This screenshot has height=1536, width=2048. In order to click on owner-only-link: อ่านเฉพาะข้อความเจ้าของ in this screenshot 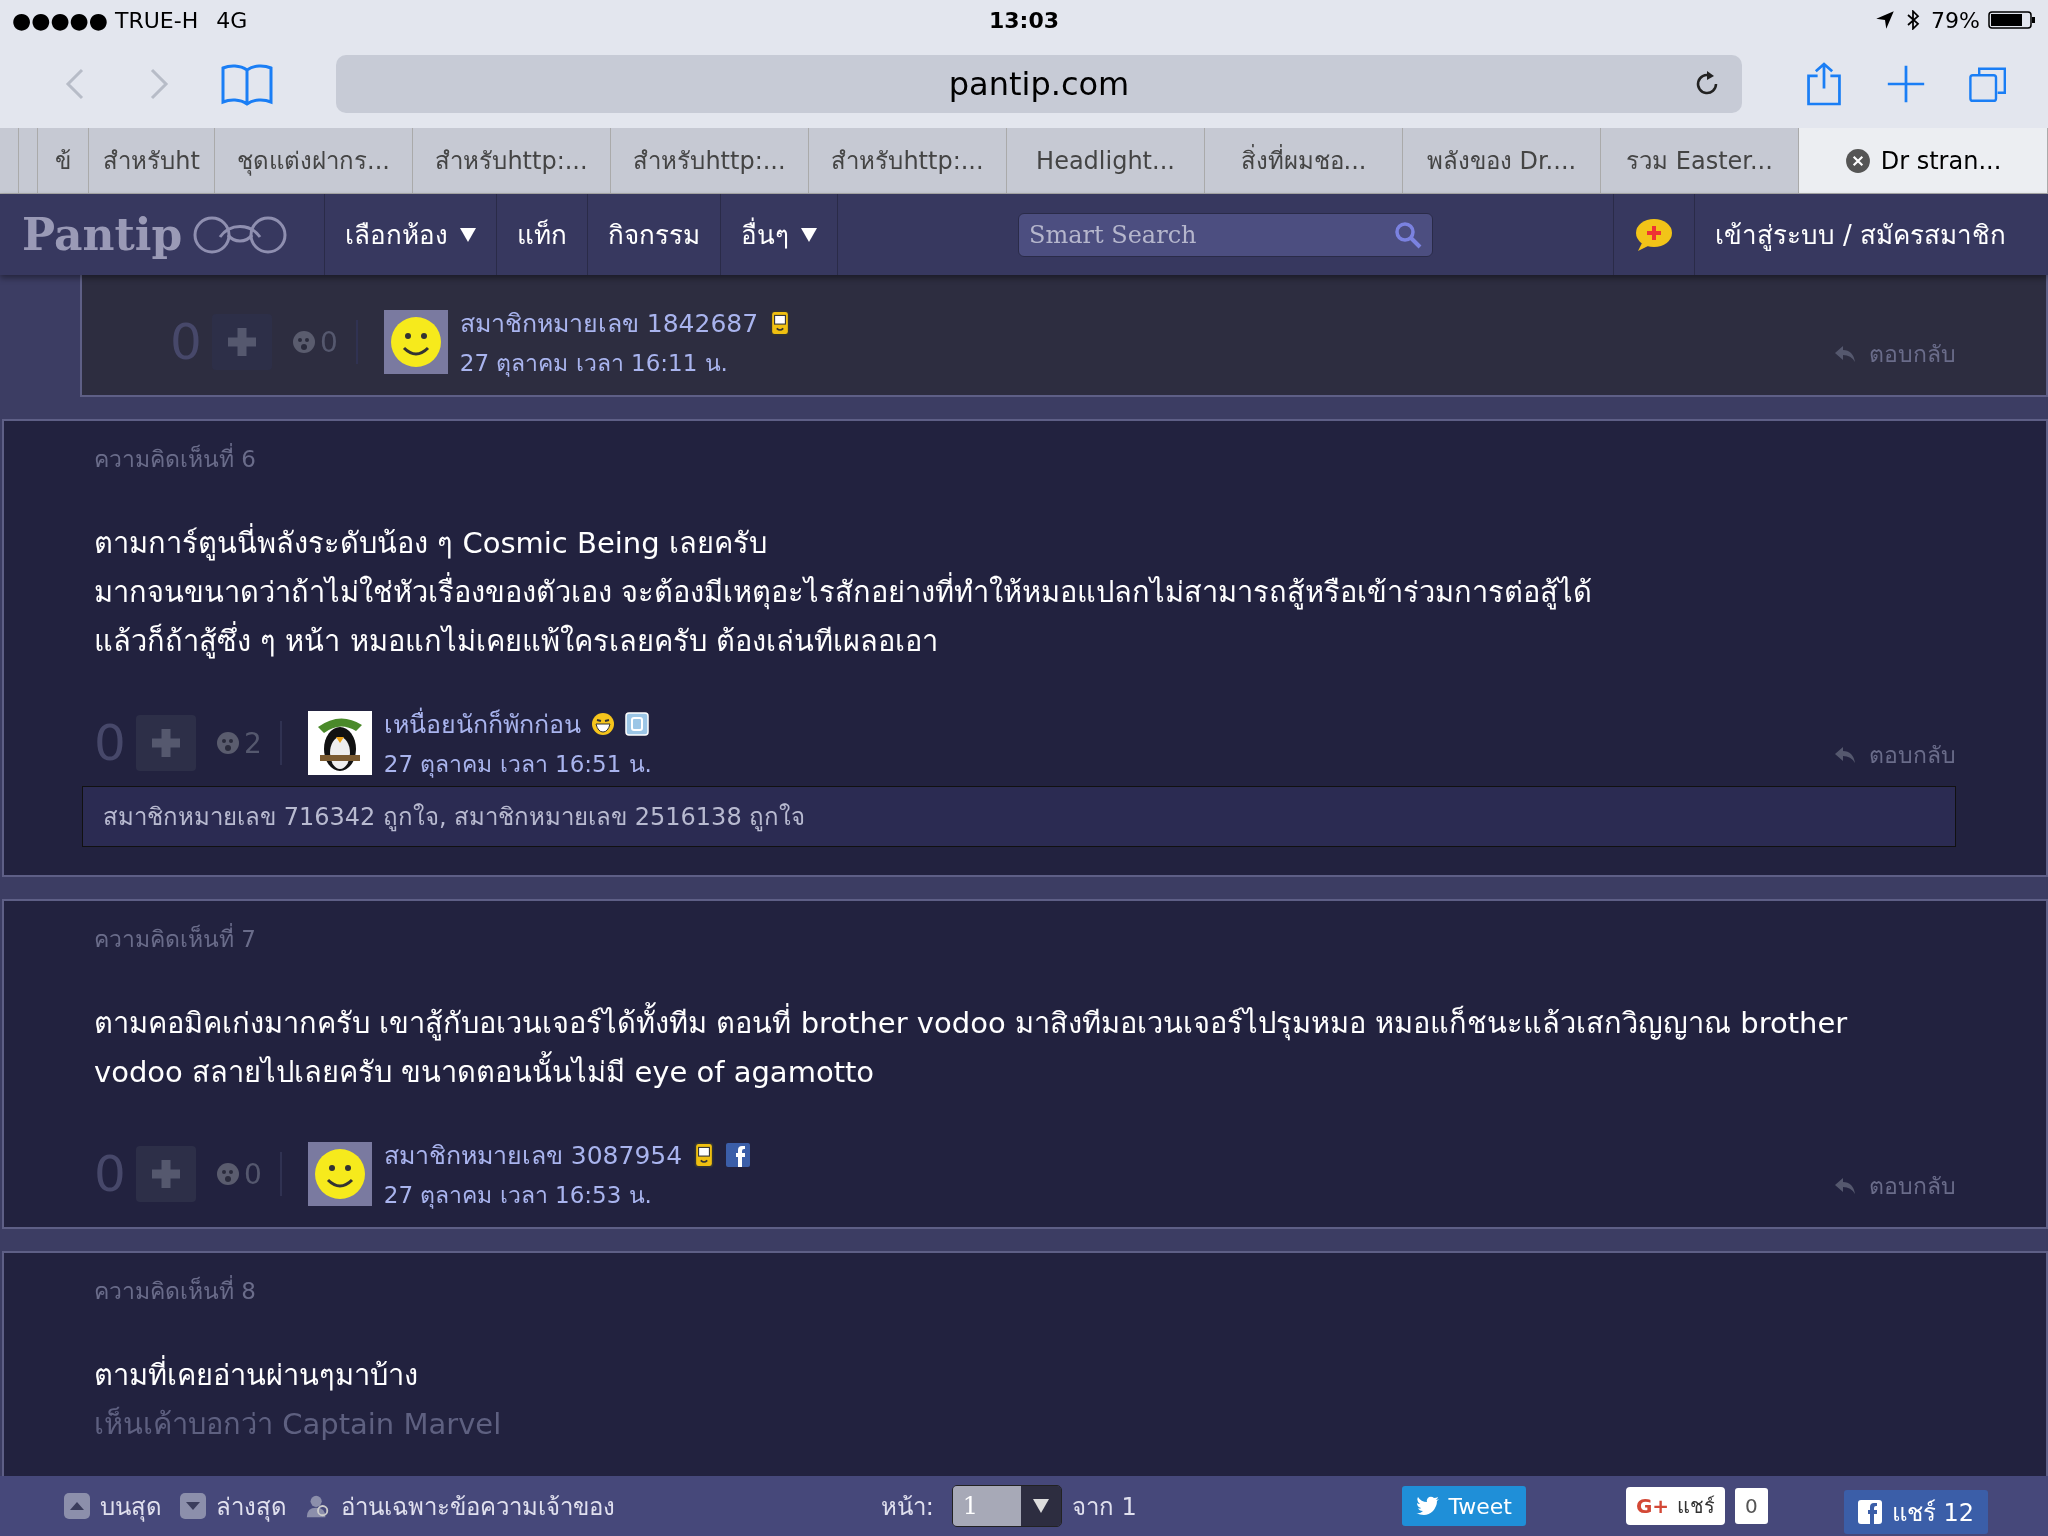, I will do `click(478, 1506)`.